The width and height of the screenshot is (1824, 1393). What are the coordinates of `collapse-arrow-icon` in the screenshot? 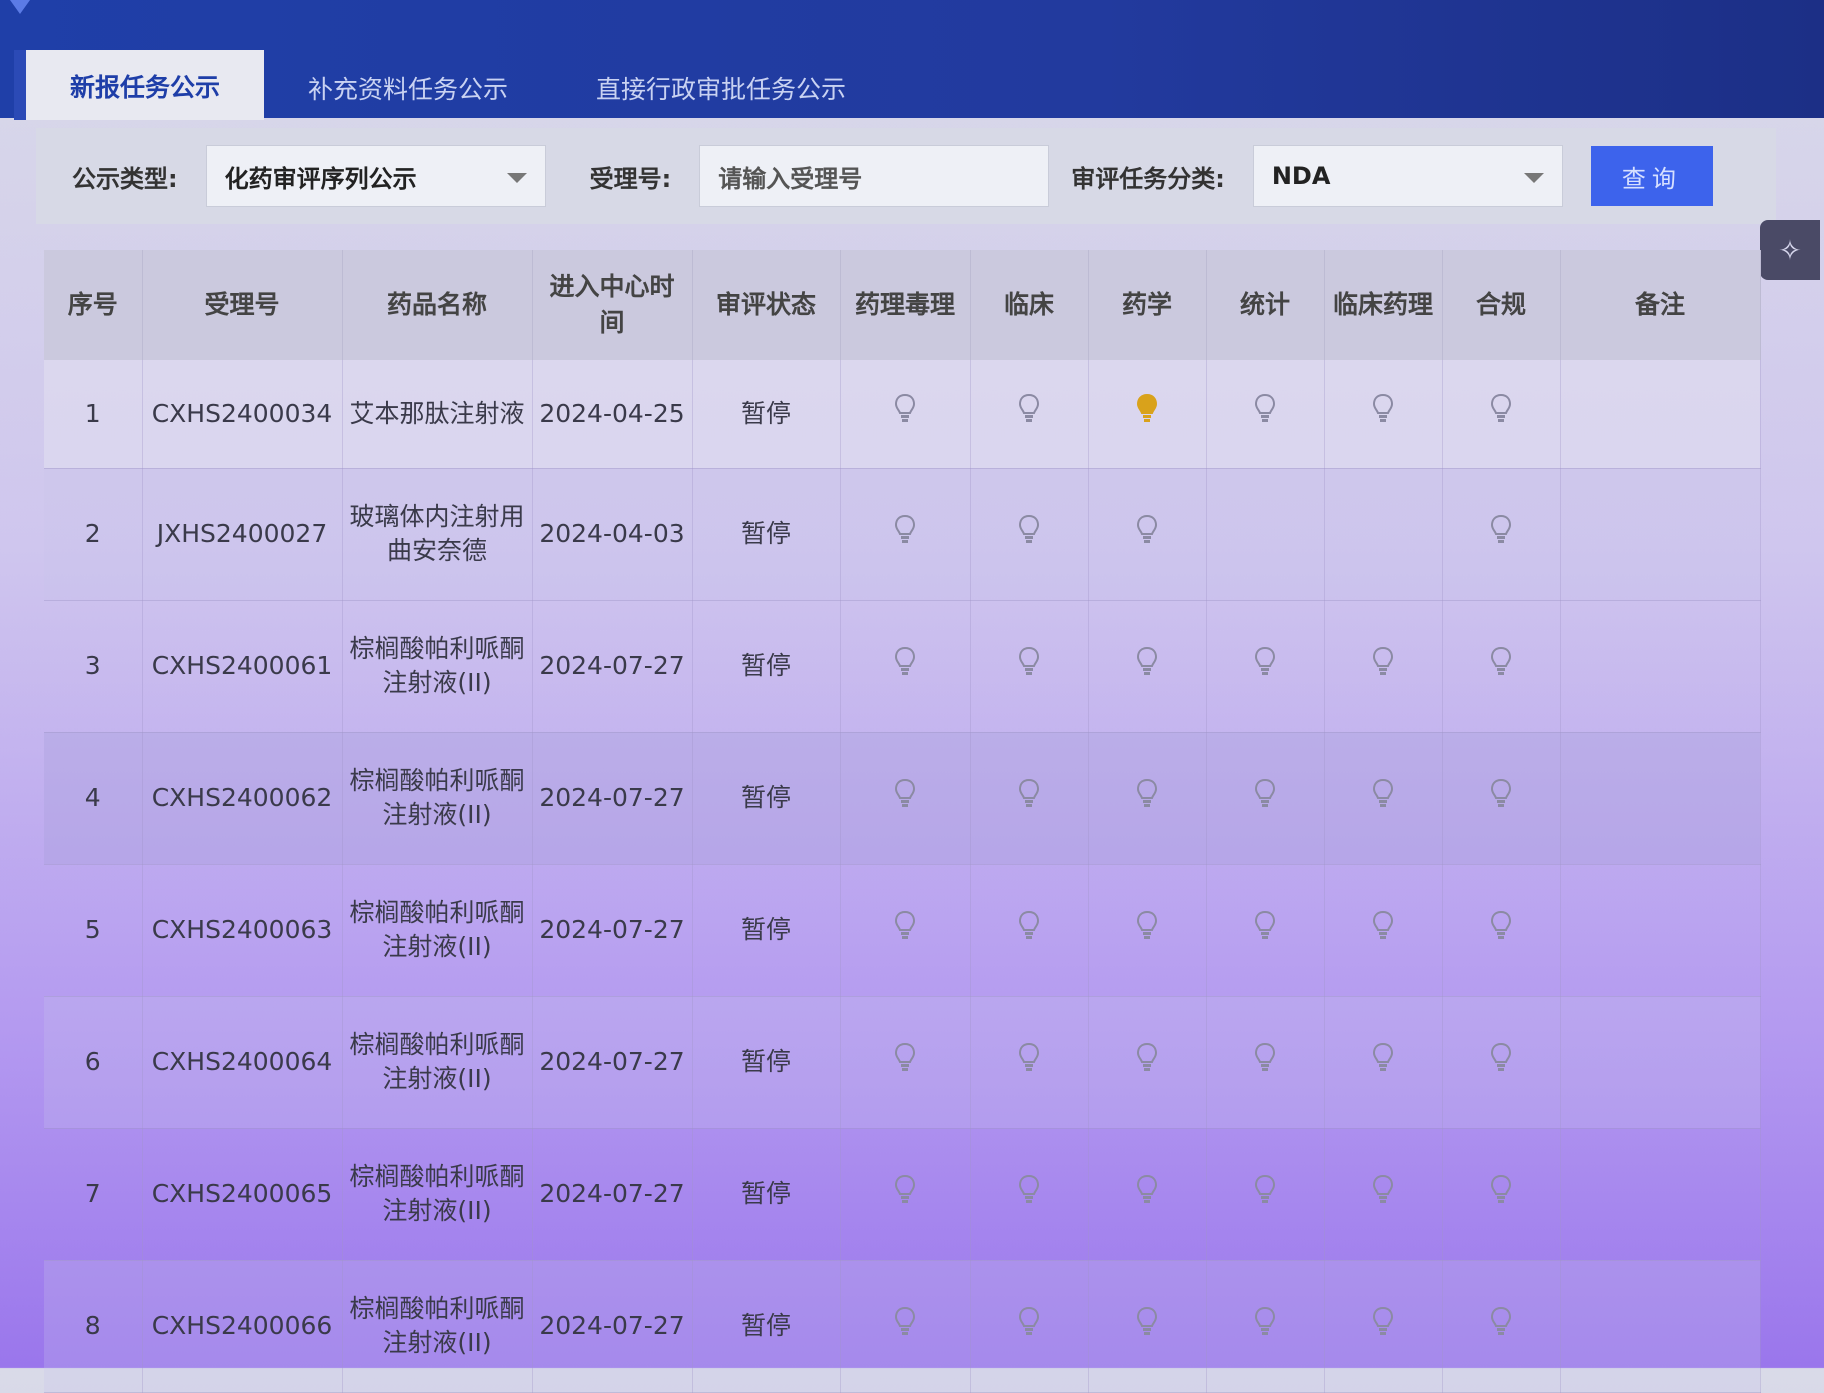 It's located at (20, 7).